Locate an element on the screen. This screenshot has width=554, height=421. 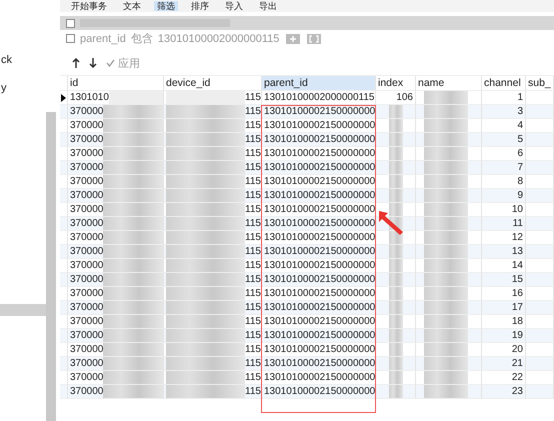
table-cell: 9 is located at coordinates (520, 196).